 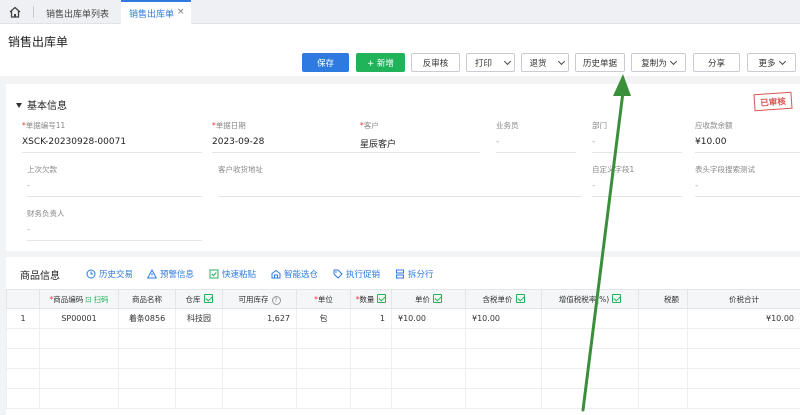 What do you see at coordinates (663, 318) in the screenshot?
I see `row-tax-amount` at bounding box center [663, 318].